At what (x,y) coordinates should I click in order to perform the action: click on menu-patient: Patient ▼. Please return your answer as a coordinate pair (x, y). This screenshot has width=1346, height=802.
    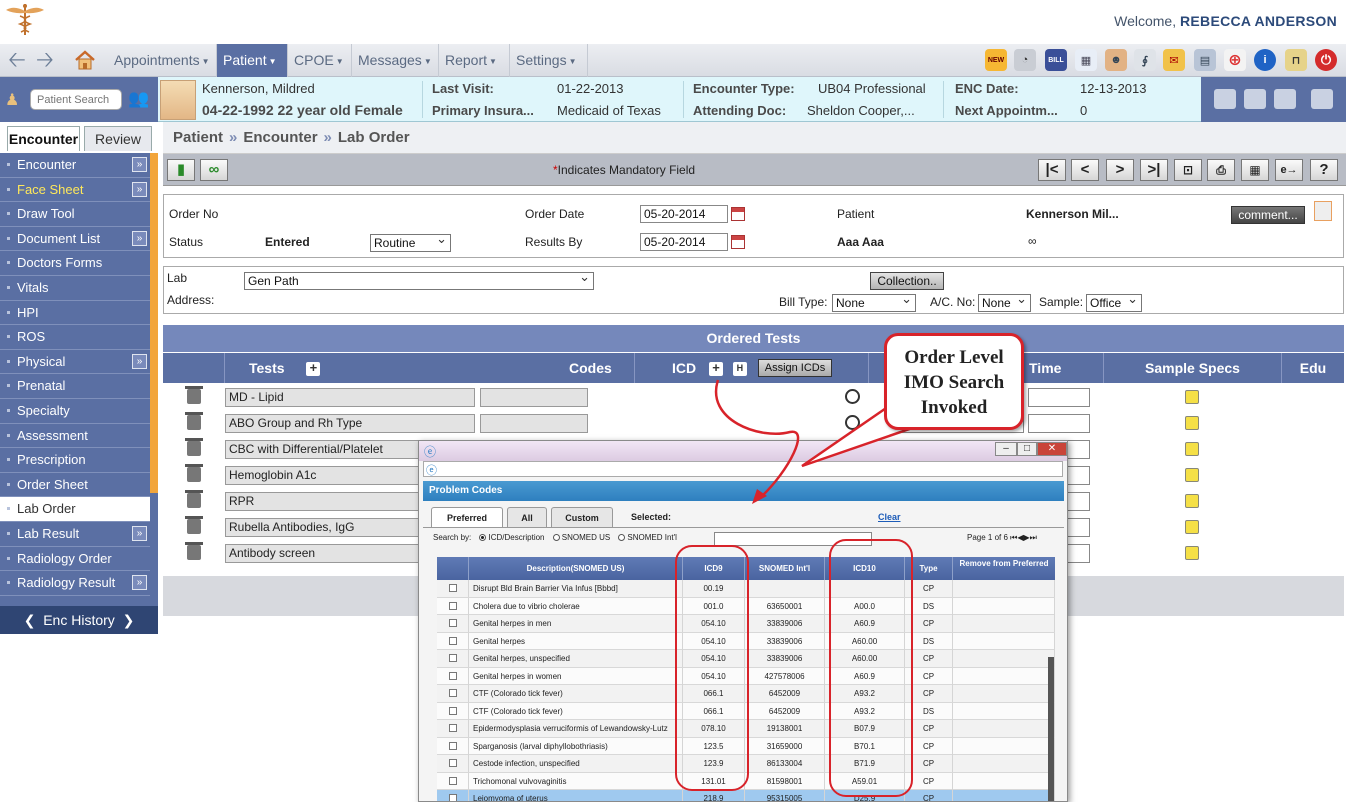
    Looking at the image, I should click on (252, 60).